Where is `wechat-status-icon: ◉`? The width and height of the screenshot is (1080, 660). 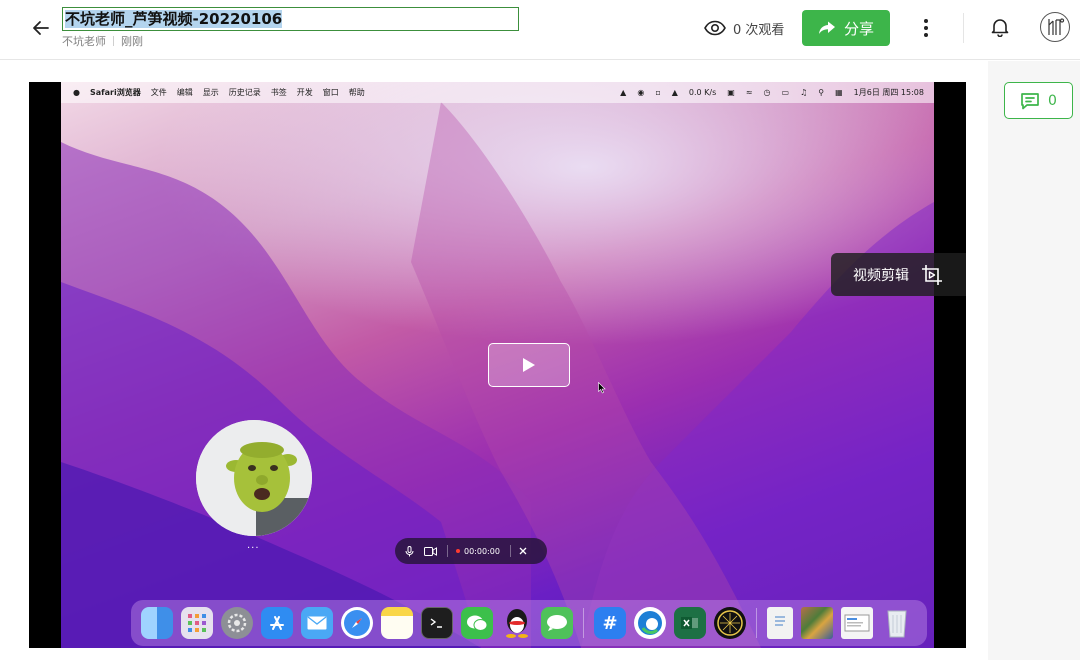
wechat-status-icon: ◉ is located at coordinates (641, 92).